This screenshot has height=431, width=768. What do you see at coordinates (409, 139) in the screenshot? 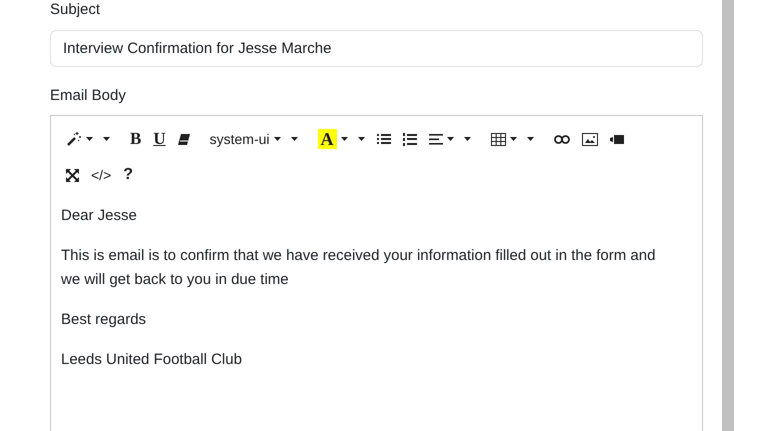
I see `numbered-list-icon` at bounding box center [409, 139].